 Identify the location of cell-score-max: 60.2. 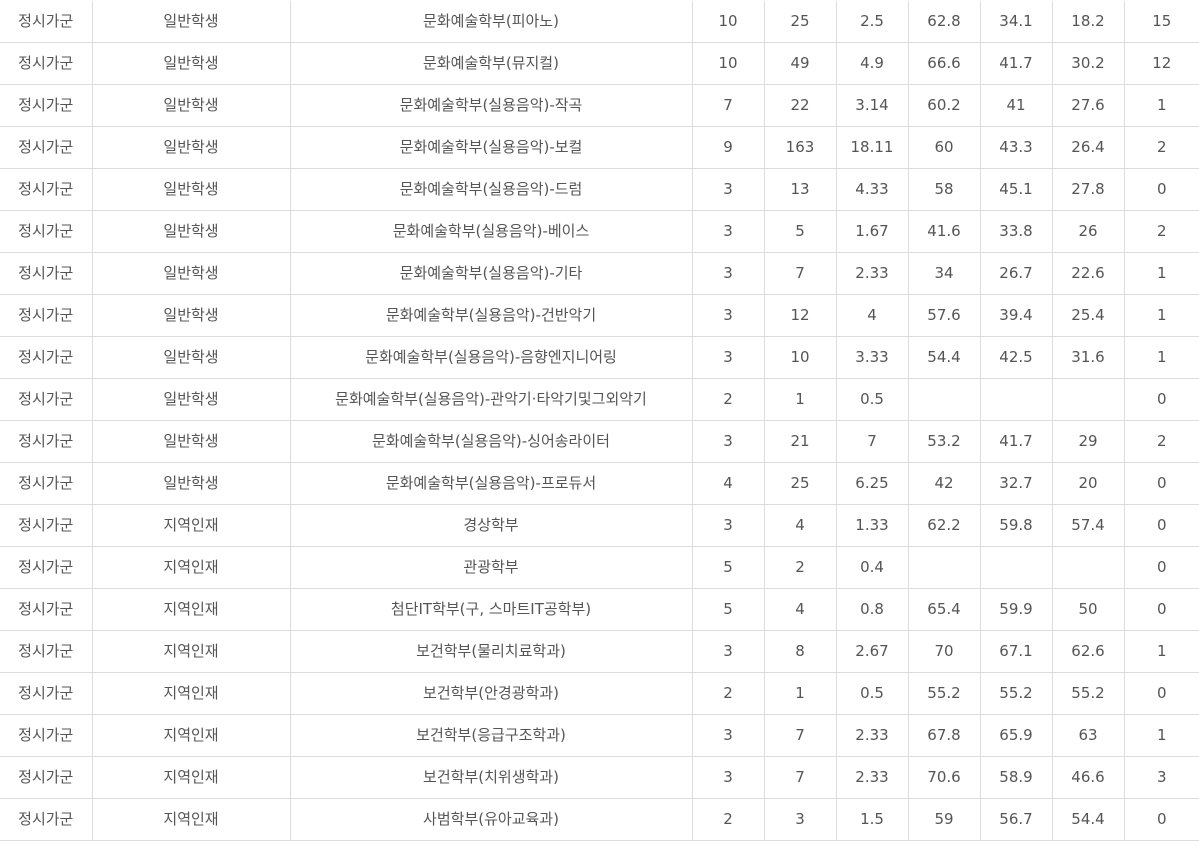
(944, 105).